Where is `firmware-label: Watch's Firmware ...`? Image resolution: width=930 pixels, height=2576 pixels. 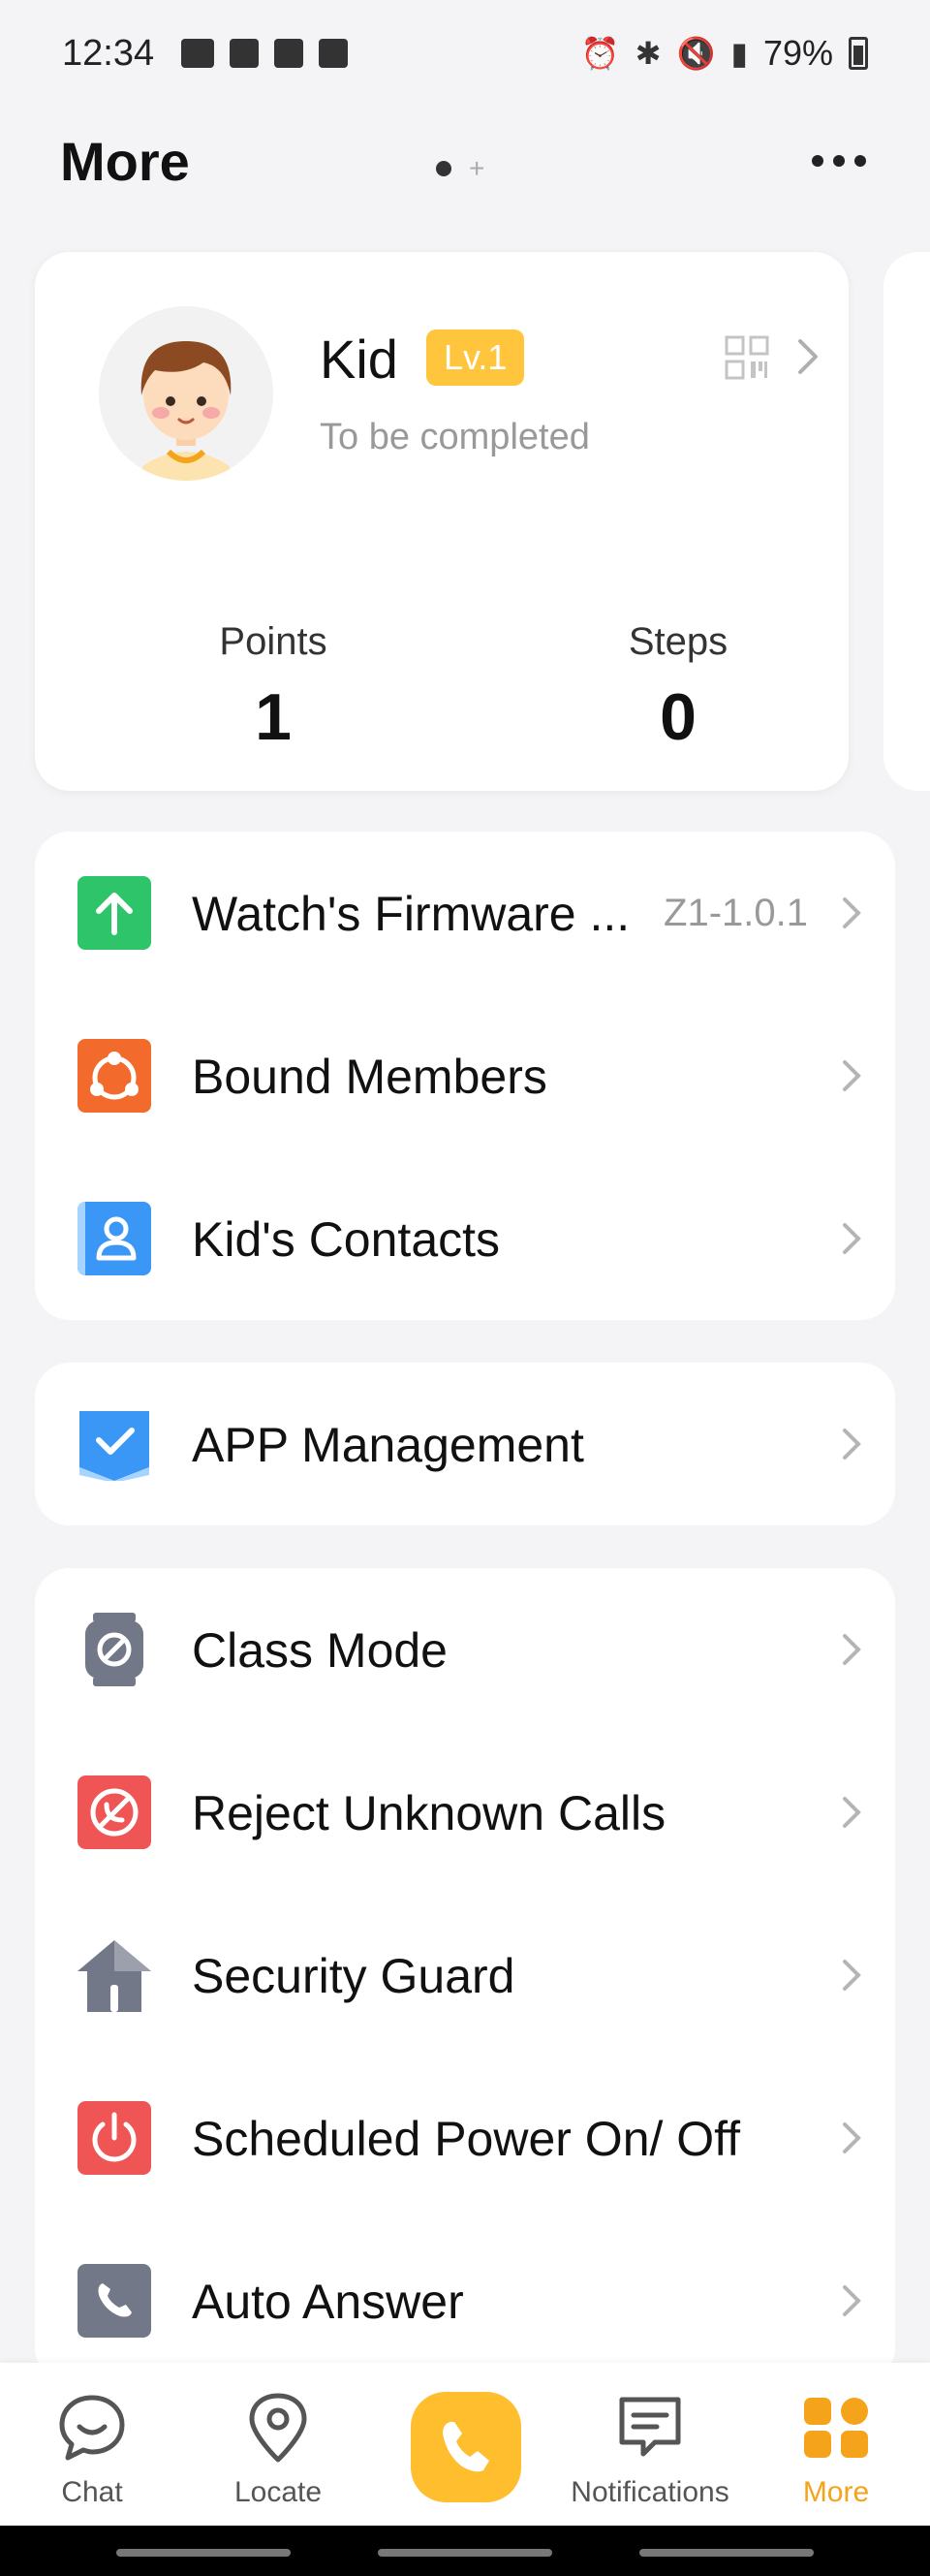 firmware-label: Watch's Firmware ... is located at coordinates (411, 914).